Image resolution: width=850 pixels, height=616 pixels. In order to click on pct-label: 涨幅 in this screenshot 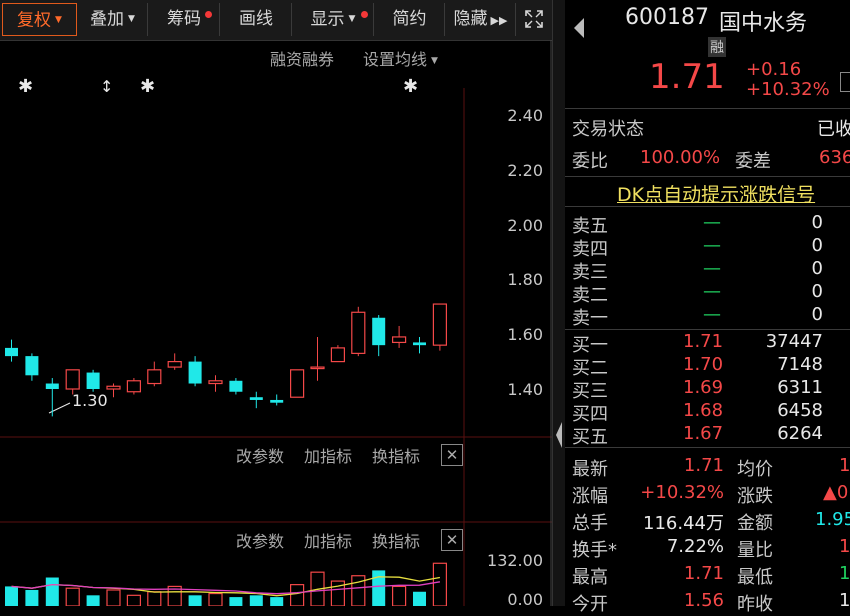, I will do `click(590, 496)`.